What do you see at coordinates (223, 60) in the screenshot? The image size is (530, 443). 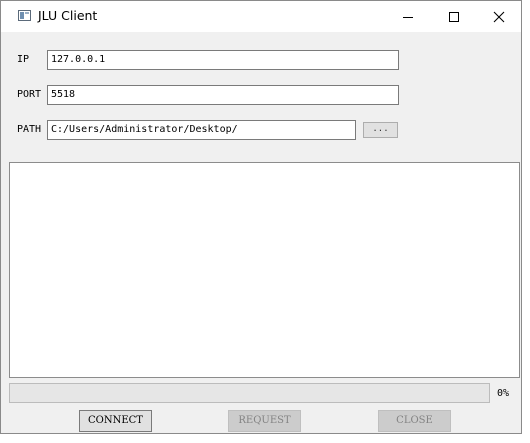 I see `ip-input: 127.0.0.1` at bounding box center [223, 60].